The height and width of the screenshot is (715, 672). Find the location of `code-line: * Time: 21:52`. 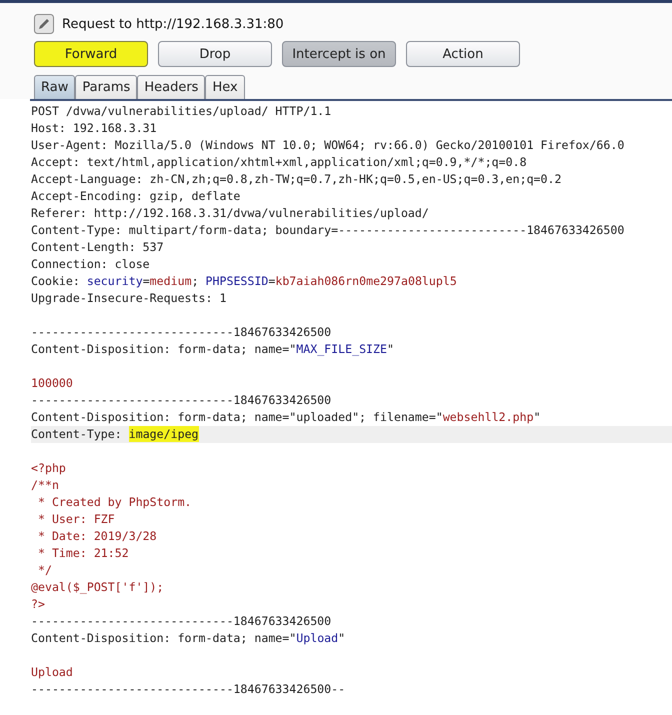

code-line: * Time: 21:52 is located at coordinates (83, 553).